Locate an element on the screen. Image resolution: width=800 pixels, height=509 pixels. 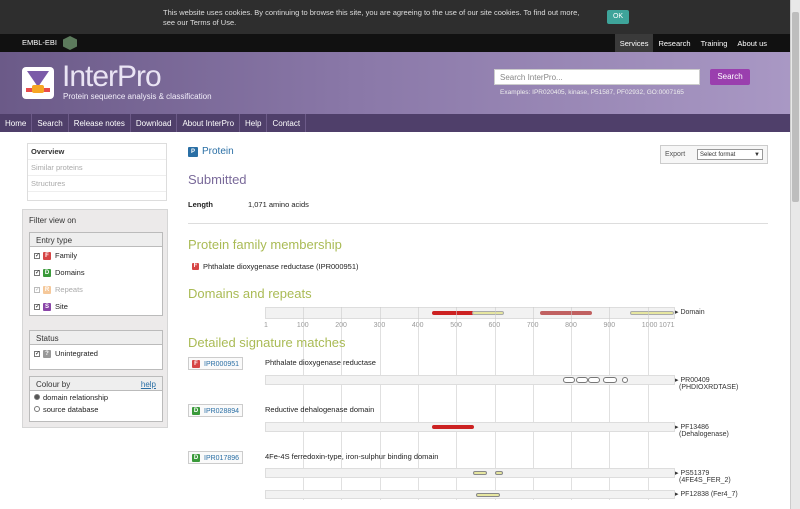
filter-label: Site is located at coordinates (61, 306).